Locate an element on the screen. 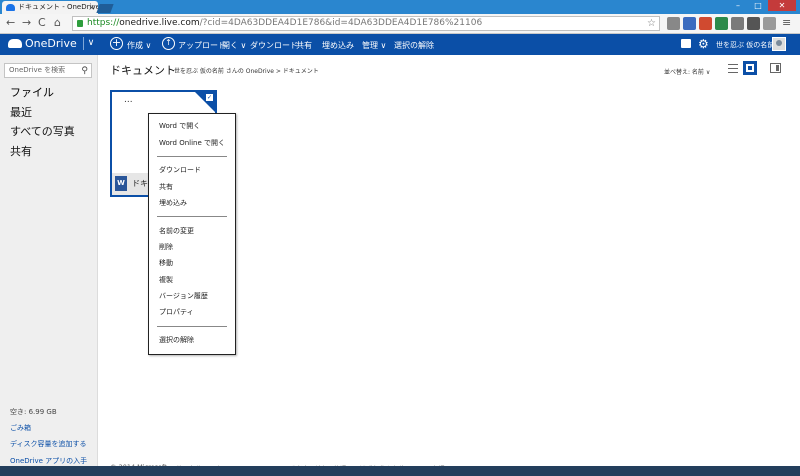  reload-button: C is located at coordinates (42, 22).